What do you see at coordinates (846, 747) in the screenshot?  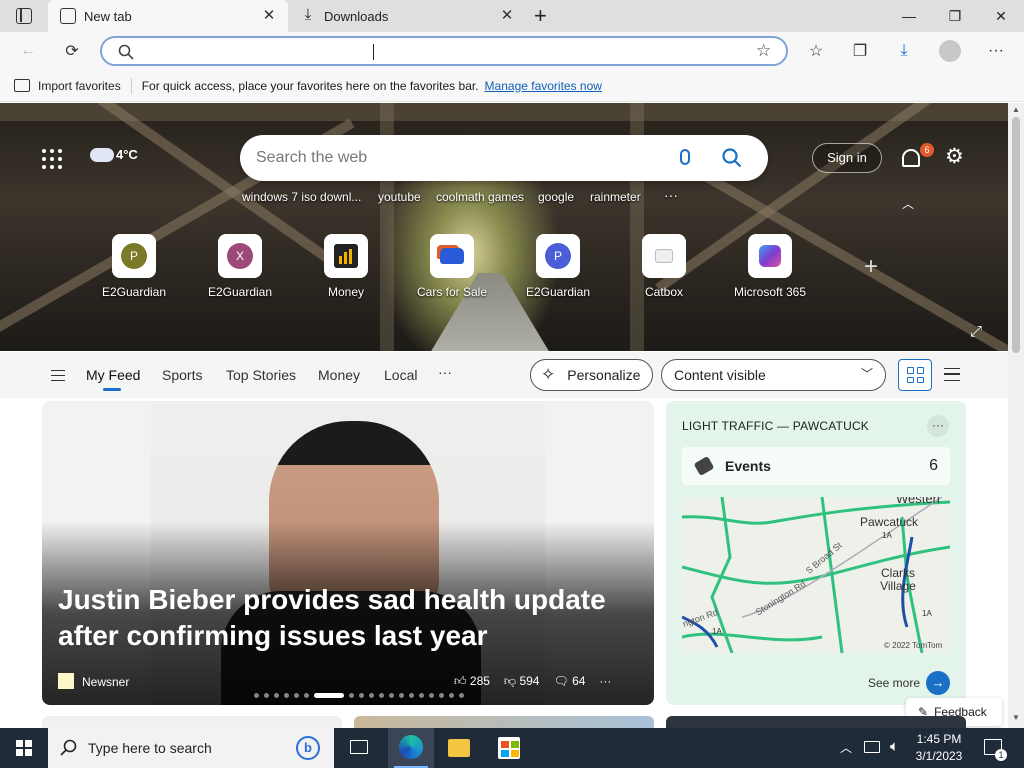 I see `tray-chevron-up-icon: ︿` at bounding box center [846, 747].